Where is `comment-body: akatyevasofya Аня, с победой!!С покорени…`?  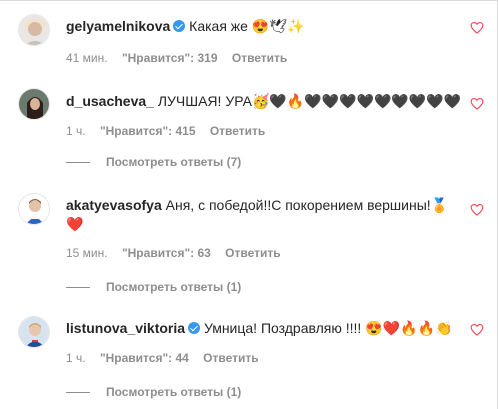
comment-body: akatyevasofya Аня, с победой!!С покорени… is located at coordinates (257, 205).